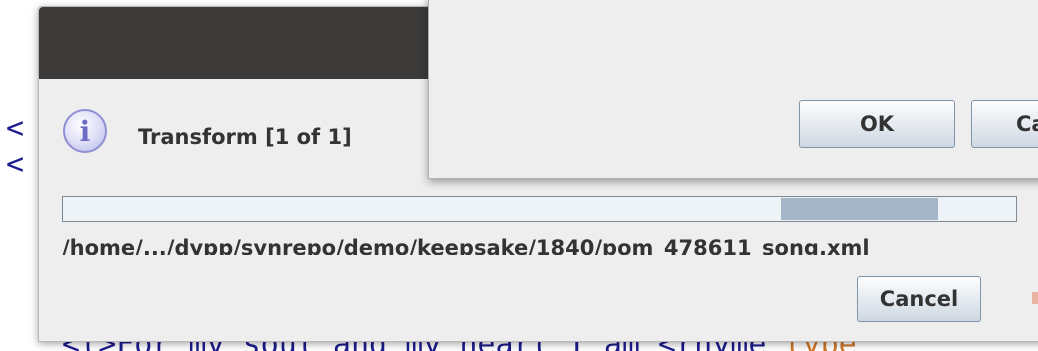  I want to click on ok-button: OK, so click(877, 124).